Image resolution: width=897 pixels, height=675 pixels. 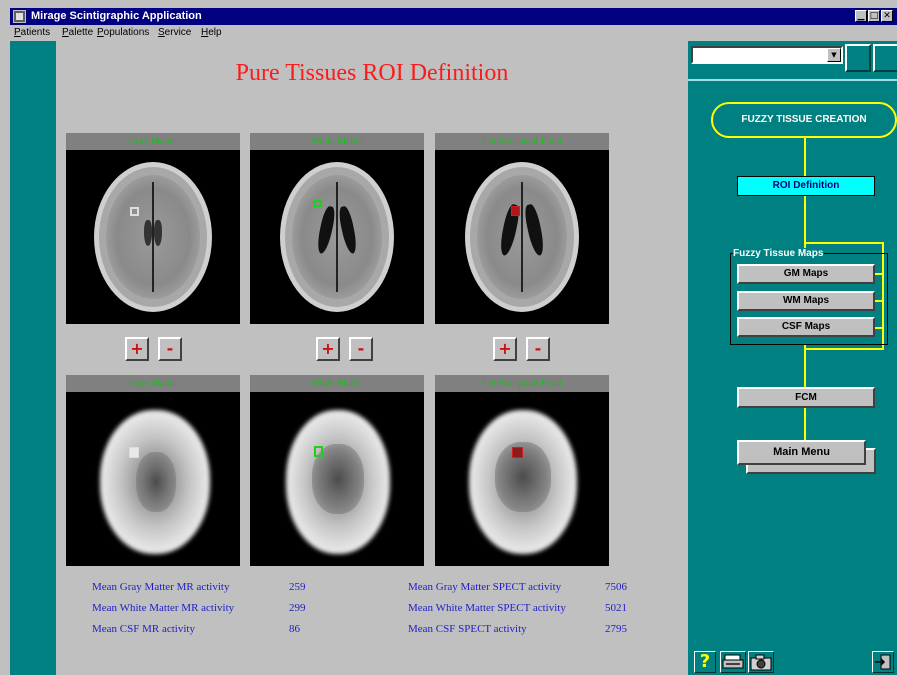 I want to click on fuzzy-tissue-creation-title: FUZZY TISSUE CREATION, so click(x=804, y=120).